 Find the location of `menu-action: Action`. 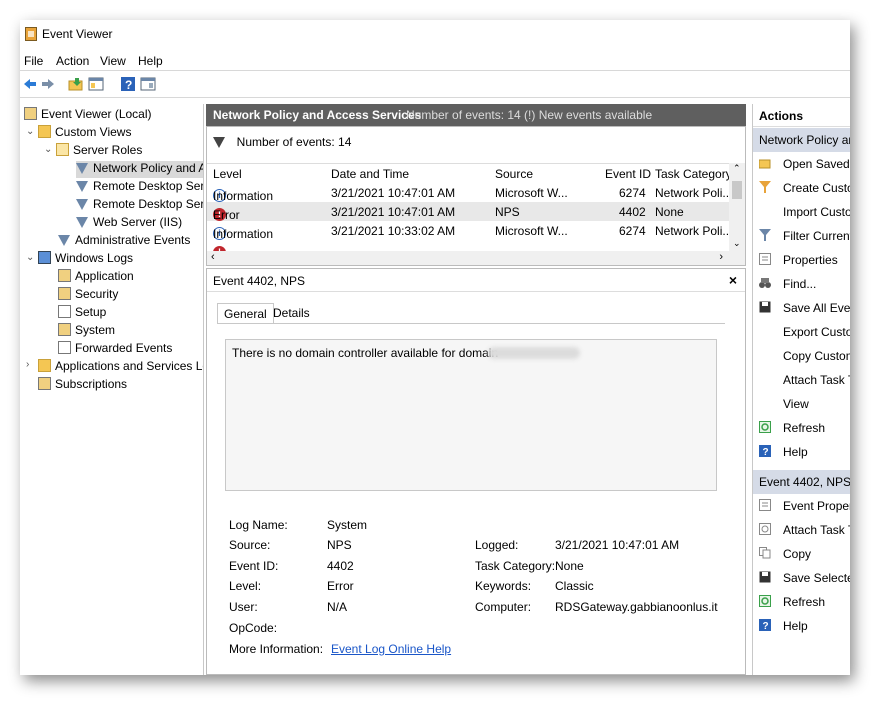

menu-action: Action is located at coordinates (72, 61).